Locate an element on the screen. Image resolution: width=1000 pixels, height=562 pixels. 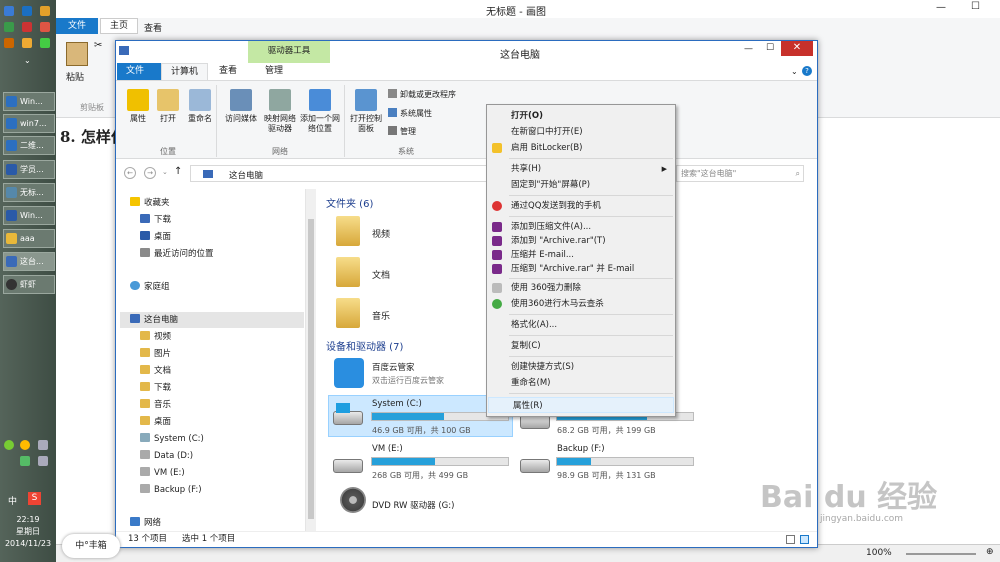
recent-locations-icon: ⌄ is located at coordinates (165, 172).